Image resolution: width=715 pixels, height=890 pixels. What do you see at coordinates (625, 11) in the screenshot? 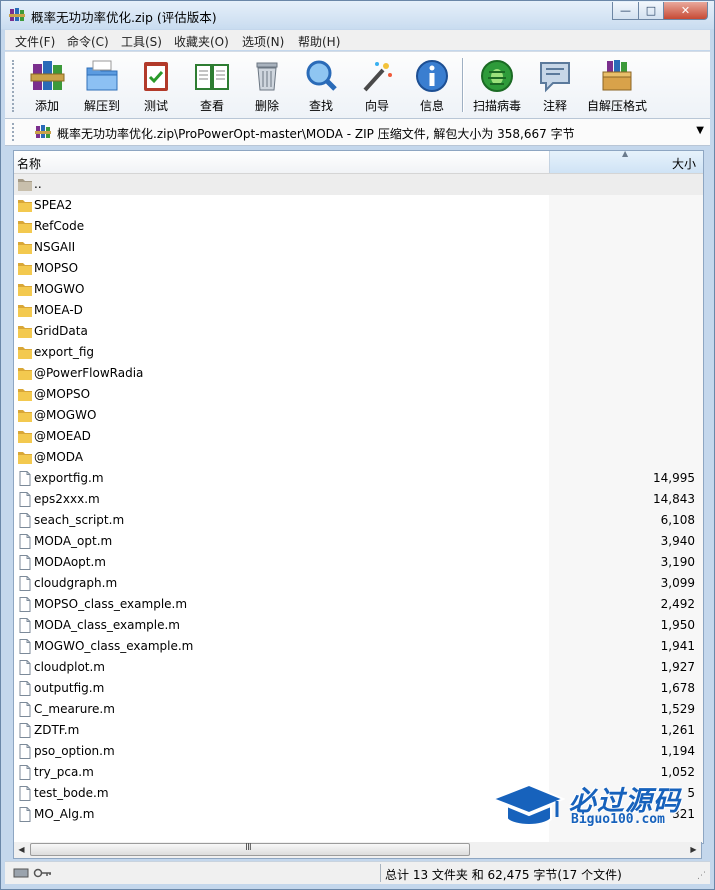
I see `minimize-button: —` at bounding box center [625, 11].